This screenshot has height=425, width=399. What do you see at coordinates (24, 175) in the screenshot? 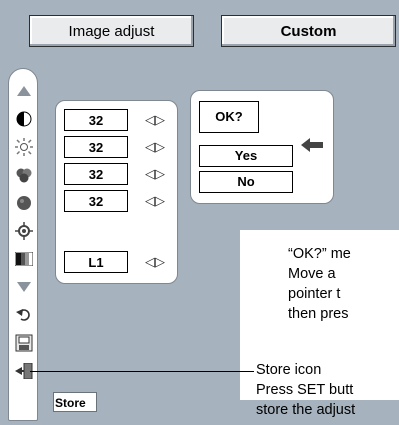
I see `color-icon` at bounding box center [24, 175].